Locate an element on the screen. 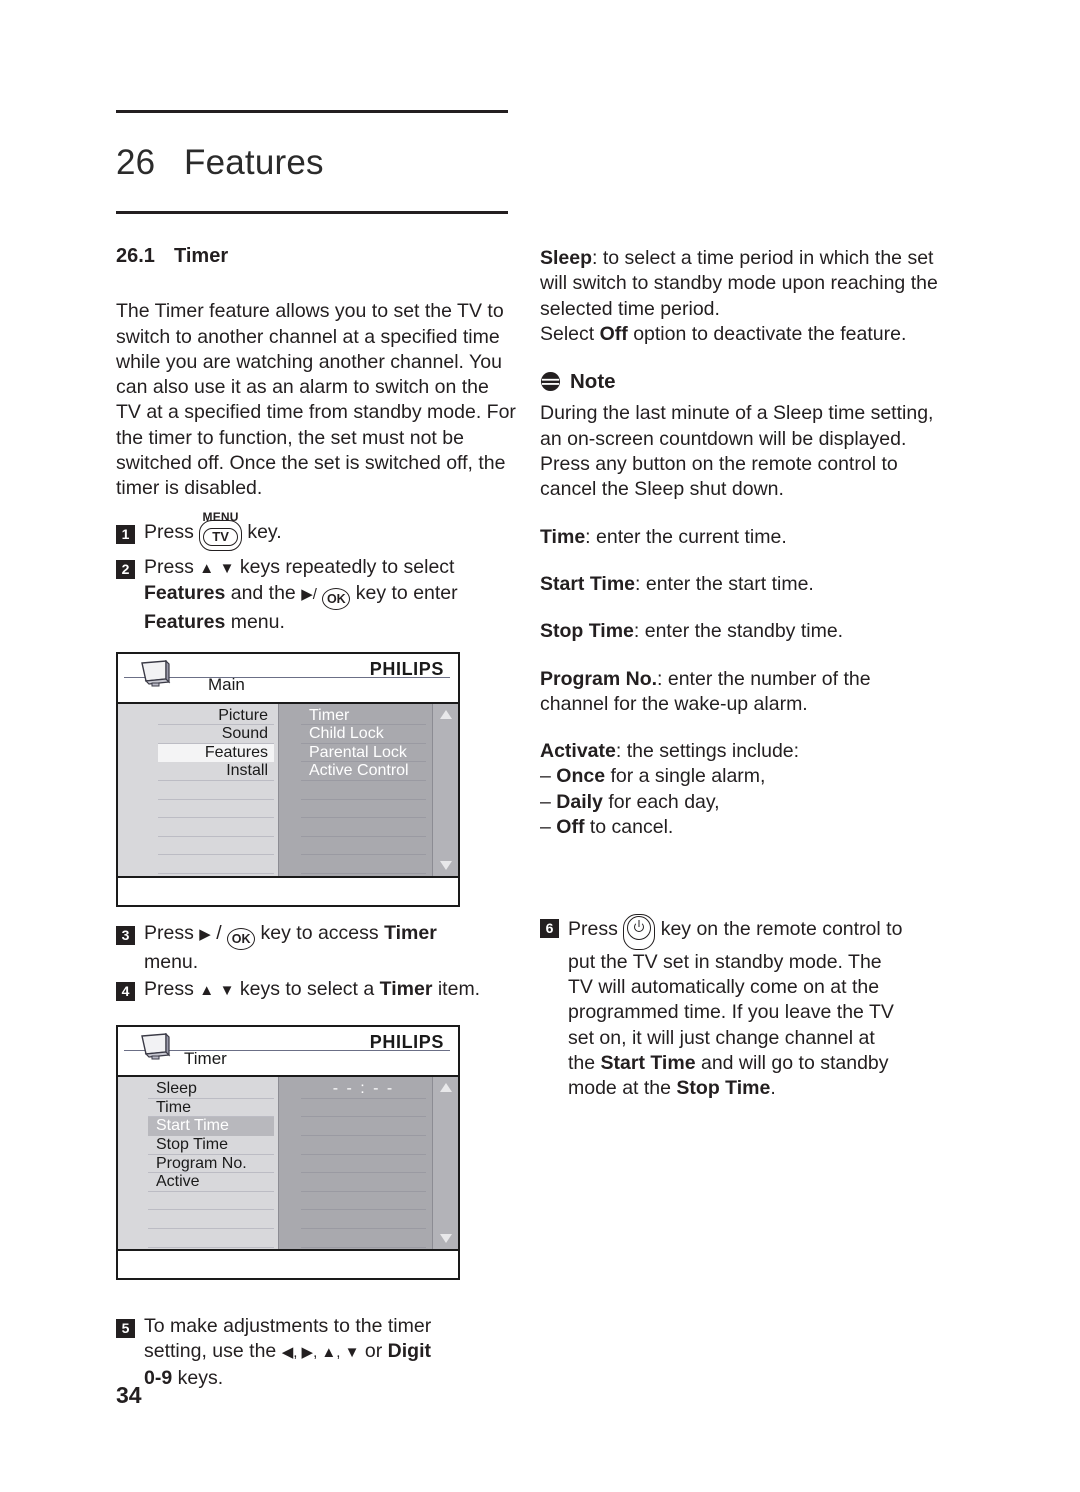  power-standby-key is located at coordinates (639, 932).